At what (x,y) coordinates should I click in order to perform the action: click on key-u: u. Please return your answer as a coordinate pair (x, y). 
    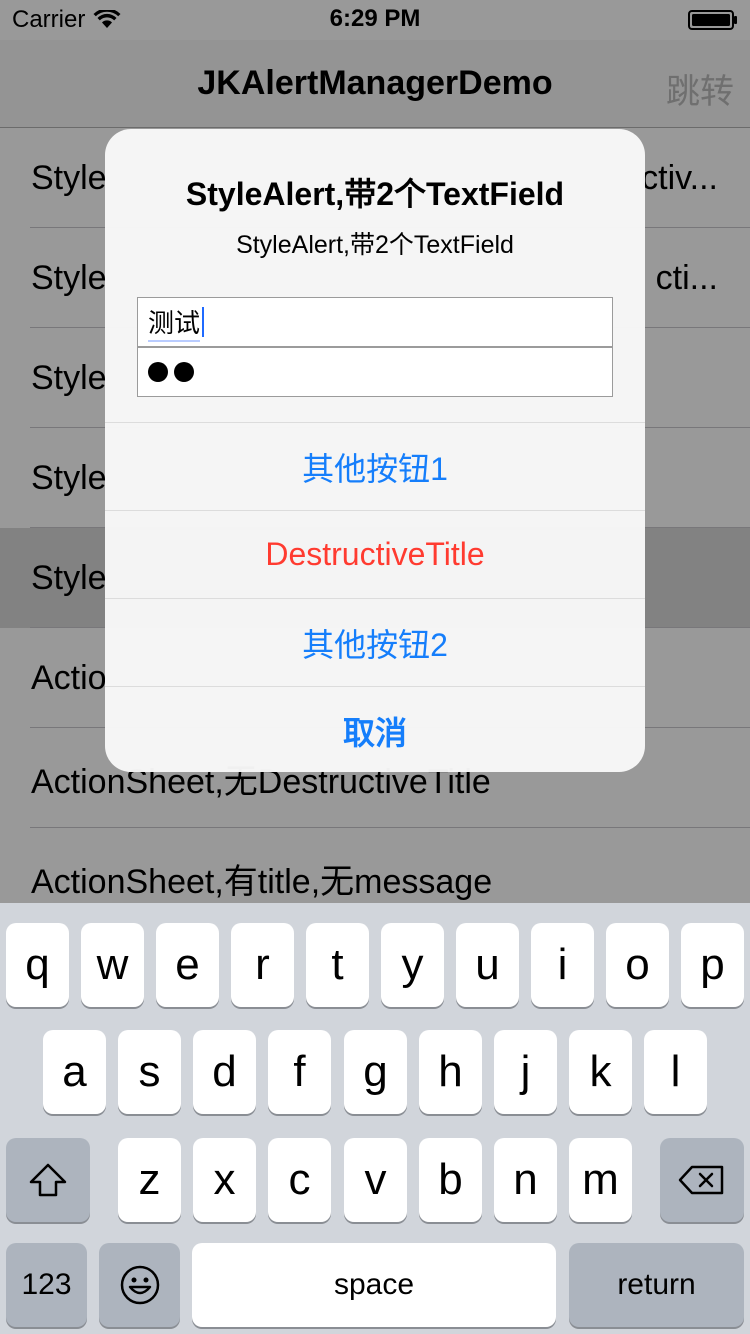
    Looking at the image, I should click on (487, 965).